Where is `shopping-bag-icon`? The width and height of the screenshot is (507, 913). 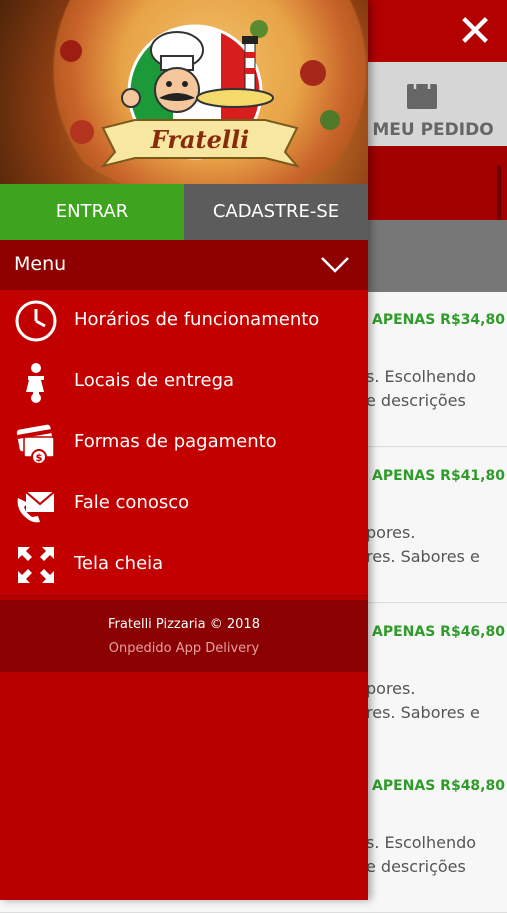 shopping-bag-icon is located at coordinates (422, 92).